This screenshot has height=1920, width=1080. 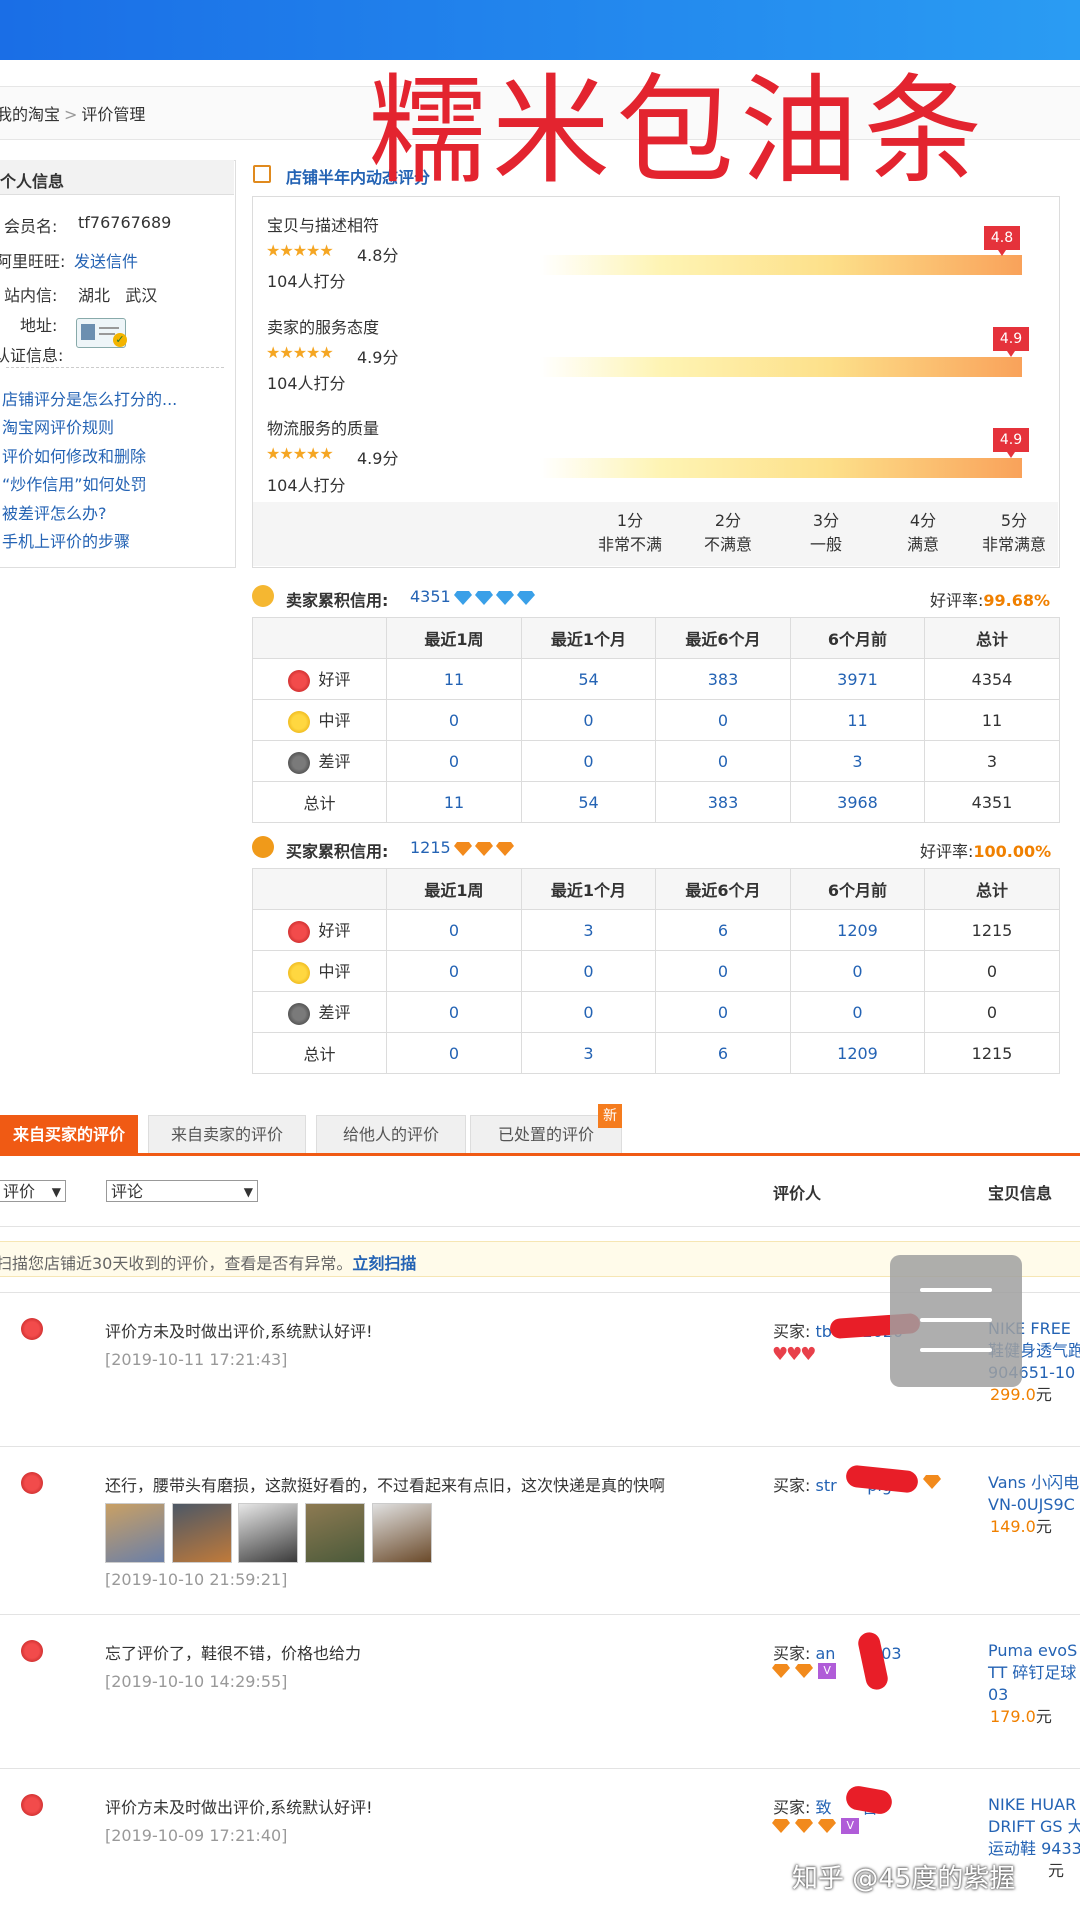 What do you see at coordinates (588, 889) in the screenshot?
I see `column-header: 最近1个月` at bounding box center [588, 889].